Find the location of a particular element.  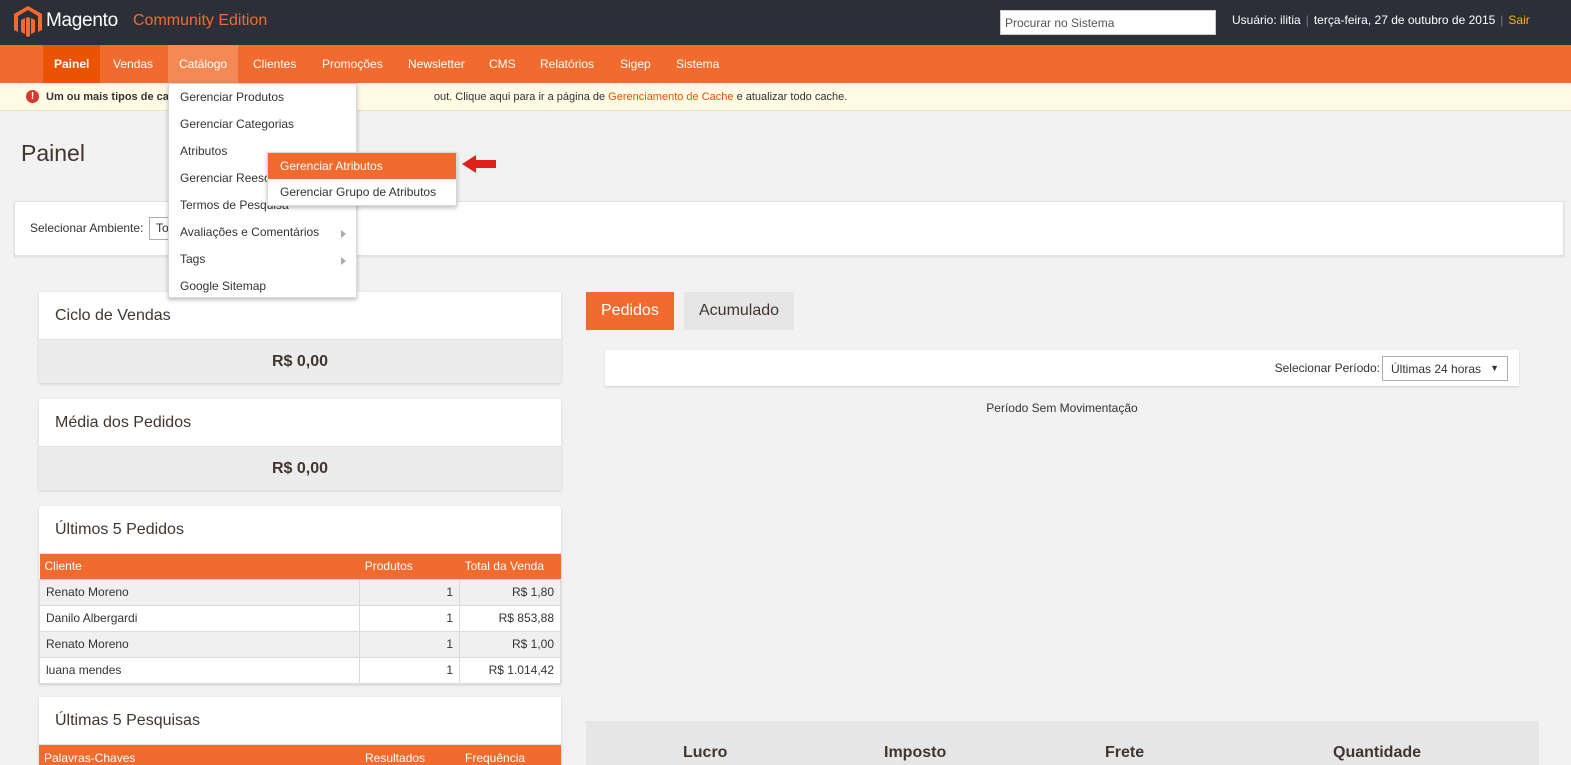

period-select: Últimas 24 horas ▼ is located at coordinates (1445, 368).